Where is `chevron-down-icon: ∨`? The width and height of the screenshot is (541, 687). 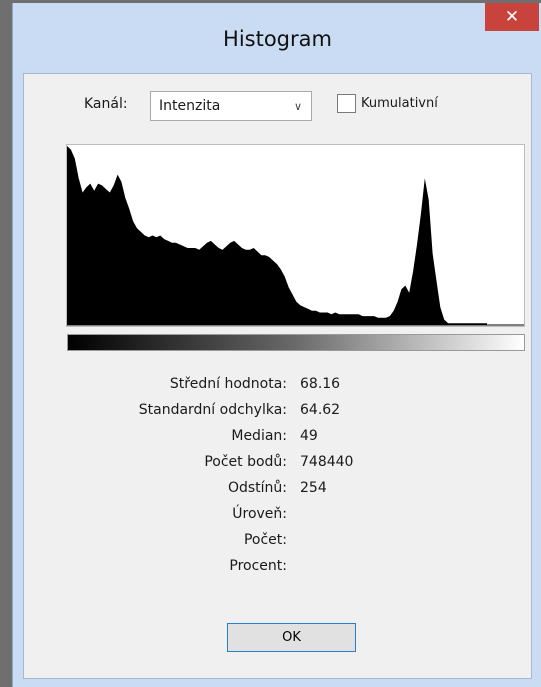
chevron-down-icon: ∨ is located at coordinates (297, 106).